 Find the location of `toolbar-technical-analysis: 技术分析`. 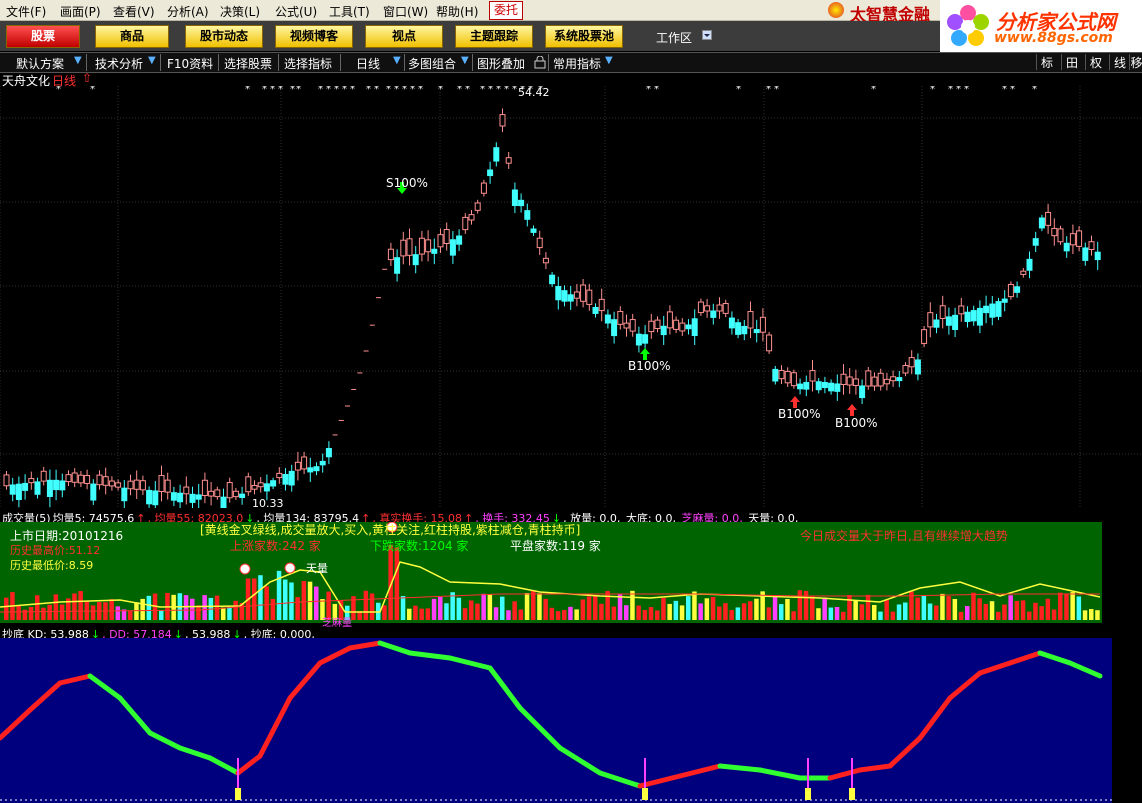

toolbar-technical-analysis: 技术分析 is located at coordinates (119, 63).